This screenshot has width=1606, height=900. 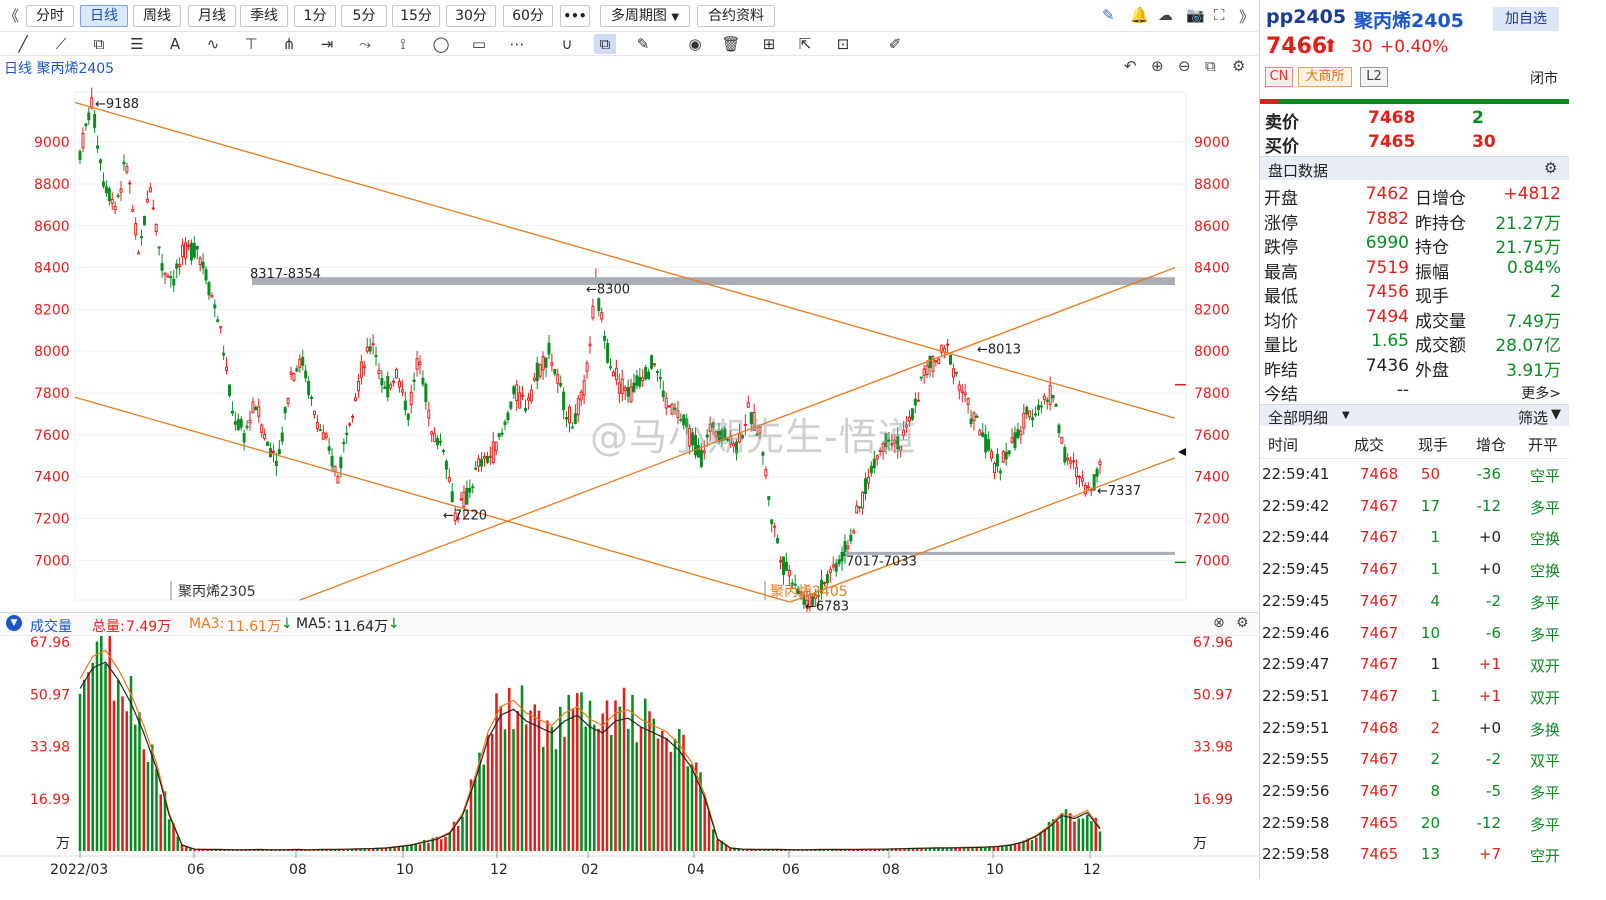 I want to click on period-button: 15分, so click(x=416, y=16).